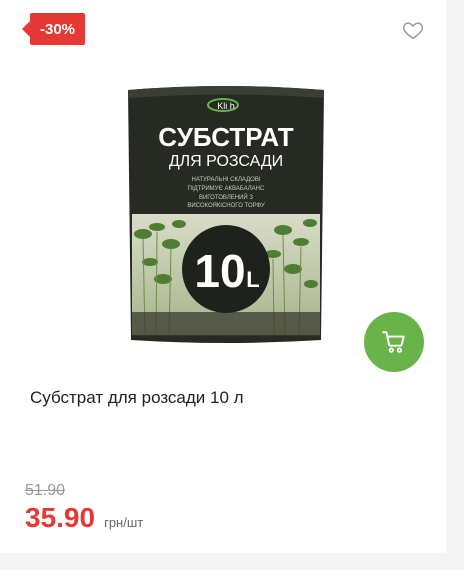 The width and height of the screenshot is (464, 570). I want to click on add-to-cart-button, so click(394, 342).